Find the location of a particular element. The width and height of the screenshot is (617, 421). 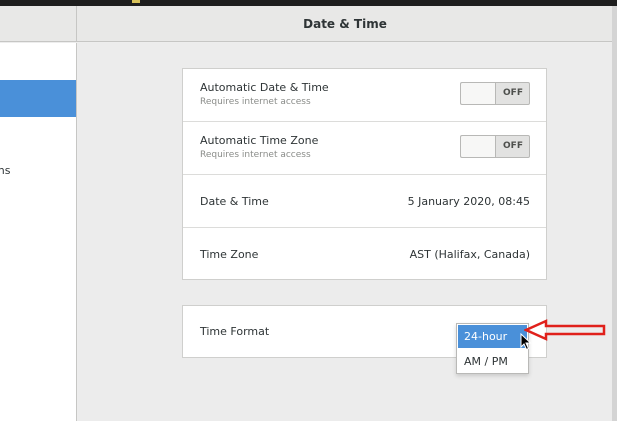

time-format-option-am-pm: AM / PM is located at coordinates (492, 361).